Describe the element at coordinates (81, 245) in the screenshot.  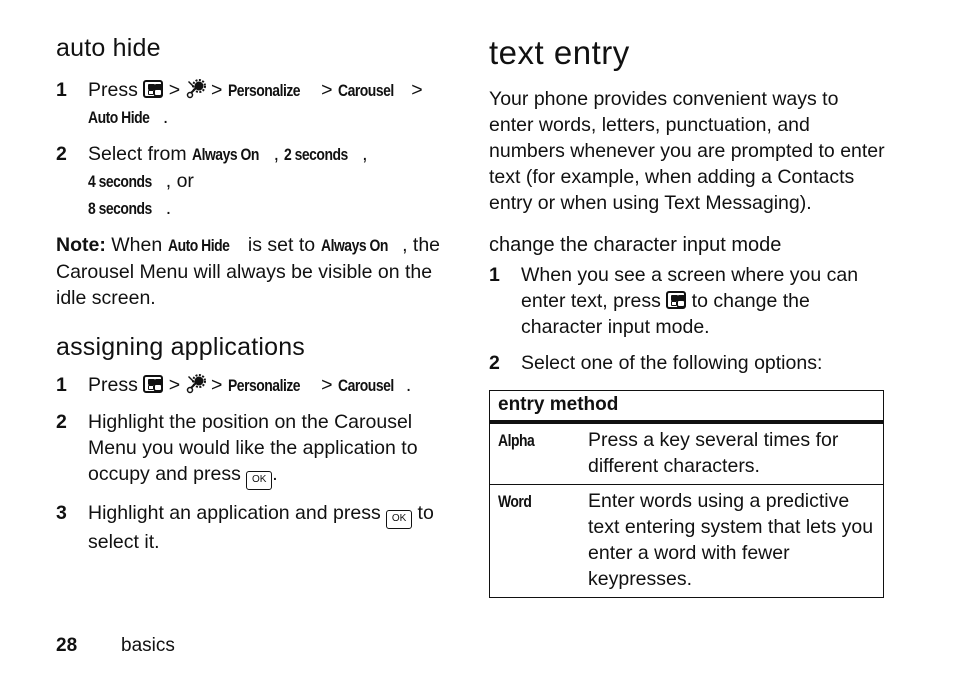
I see `note-label: Note:` at that location.